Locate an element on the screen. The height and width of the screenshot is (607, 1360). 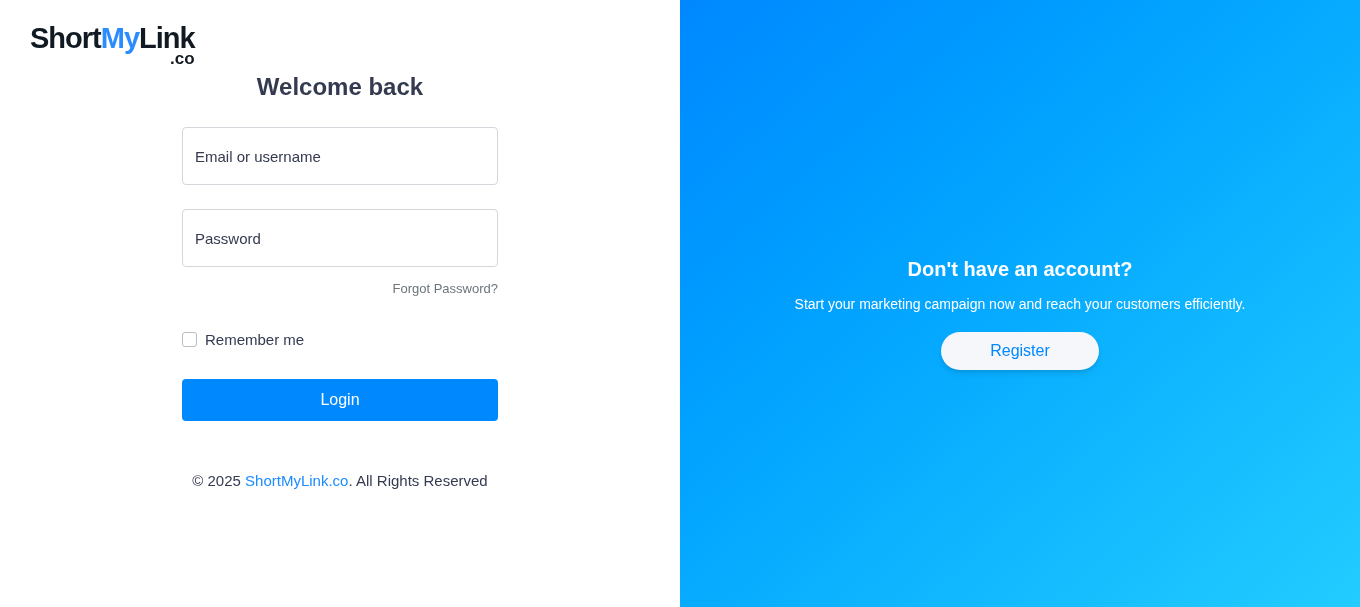
input-field: Password is located at coordinates (340, 238).